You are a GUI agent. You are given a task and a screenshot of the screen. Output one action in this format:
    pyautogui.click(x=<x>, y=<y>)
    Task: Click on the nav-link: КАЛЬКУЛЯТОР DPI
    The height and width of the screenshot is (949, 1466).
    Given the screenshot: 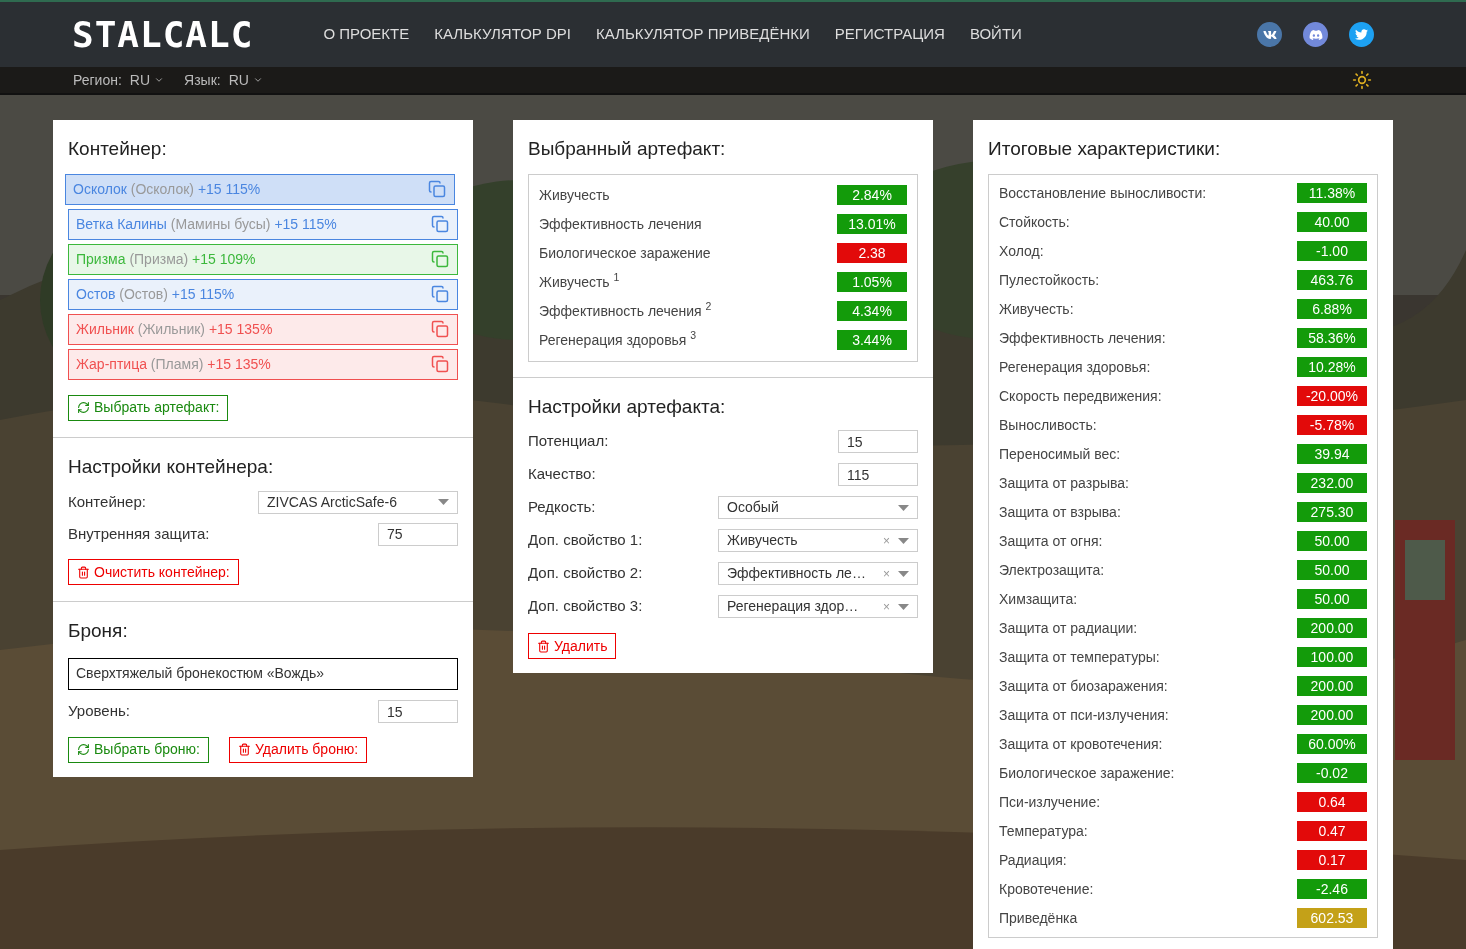 What is the action you would take?
    pyautogui.click(x=502, y=34)
    